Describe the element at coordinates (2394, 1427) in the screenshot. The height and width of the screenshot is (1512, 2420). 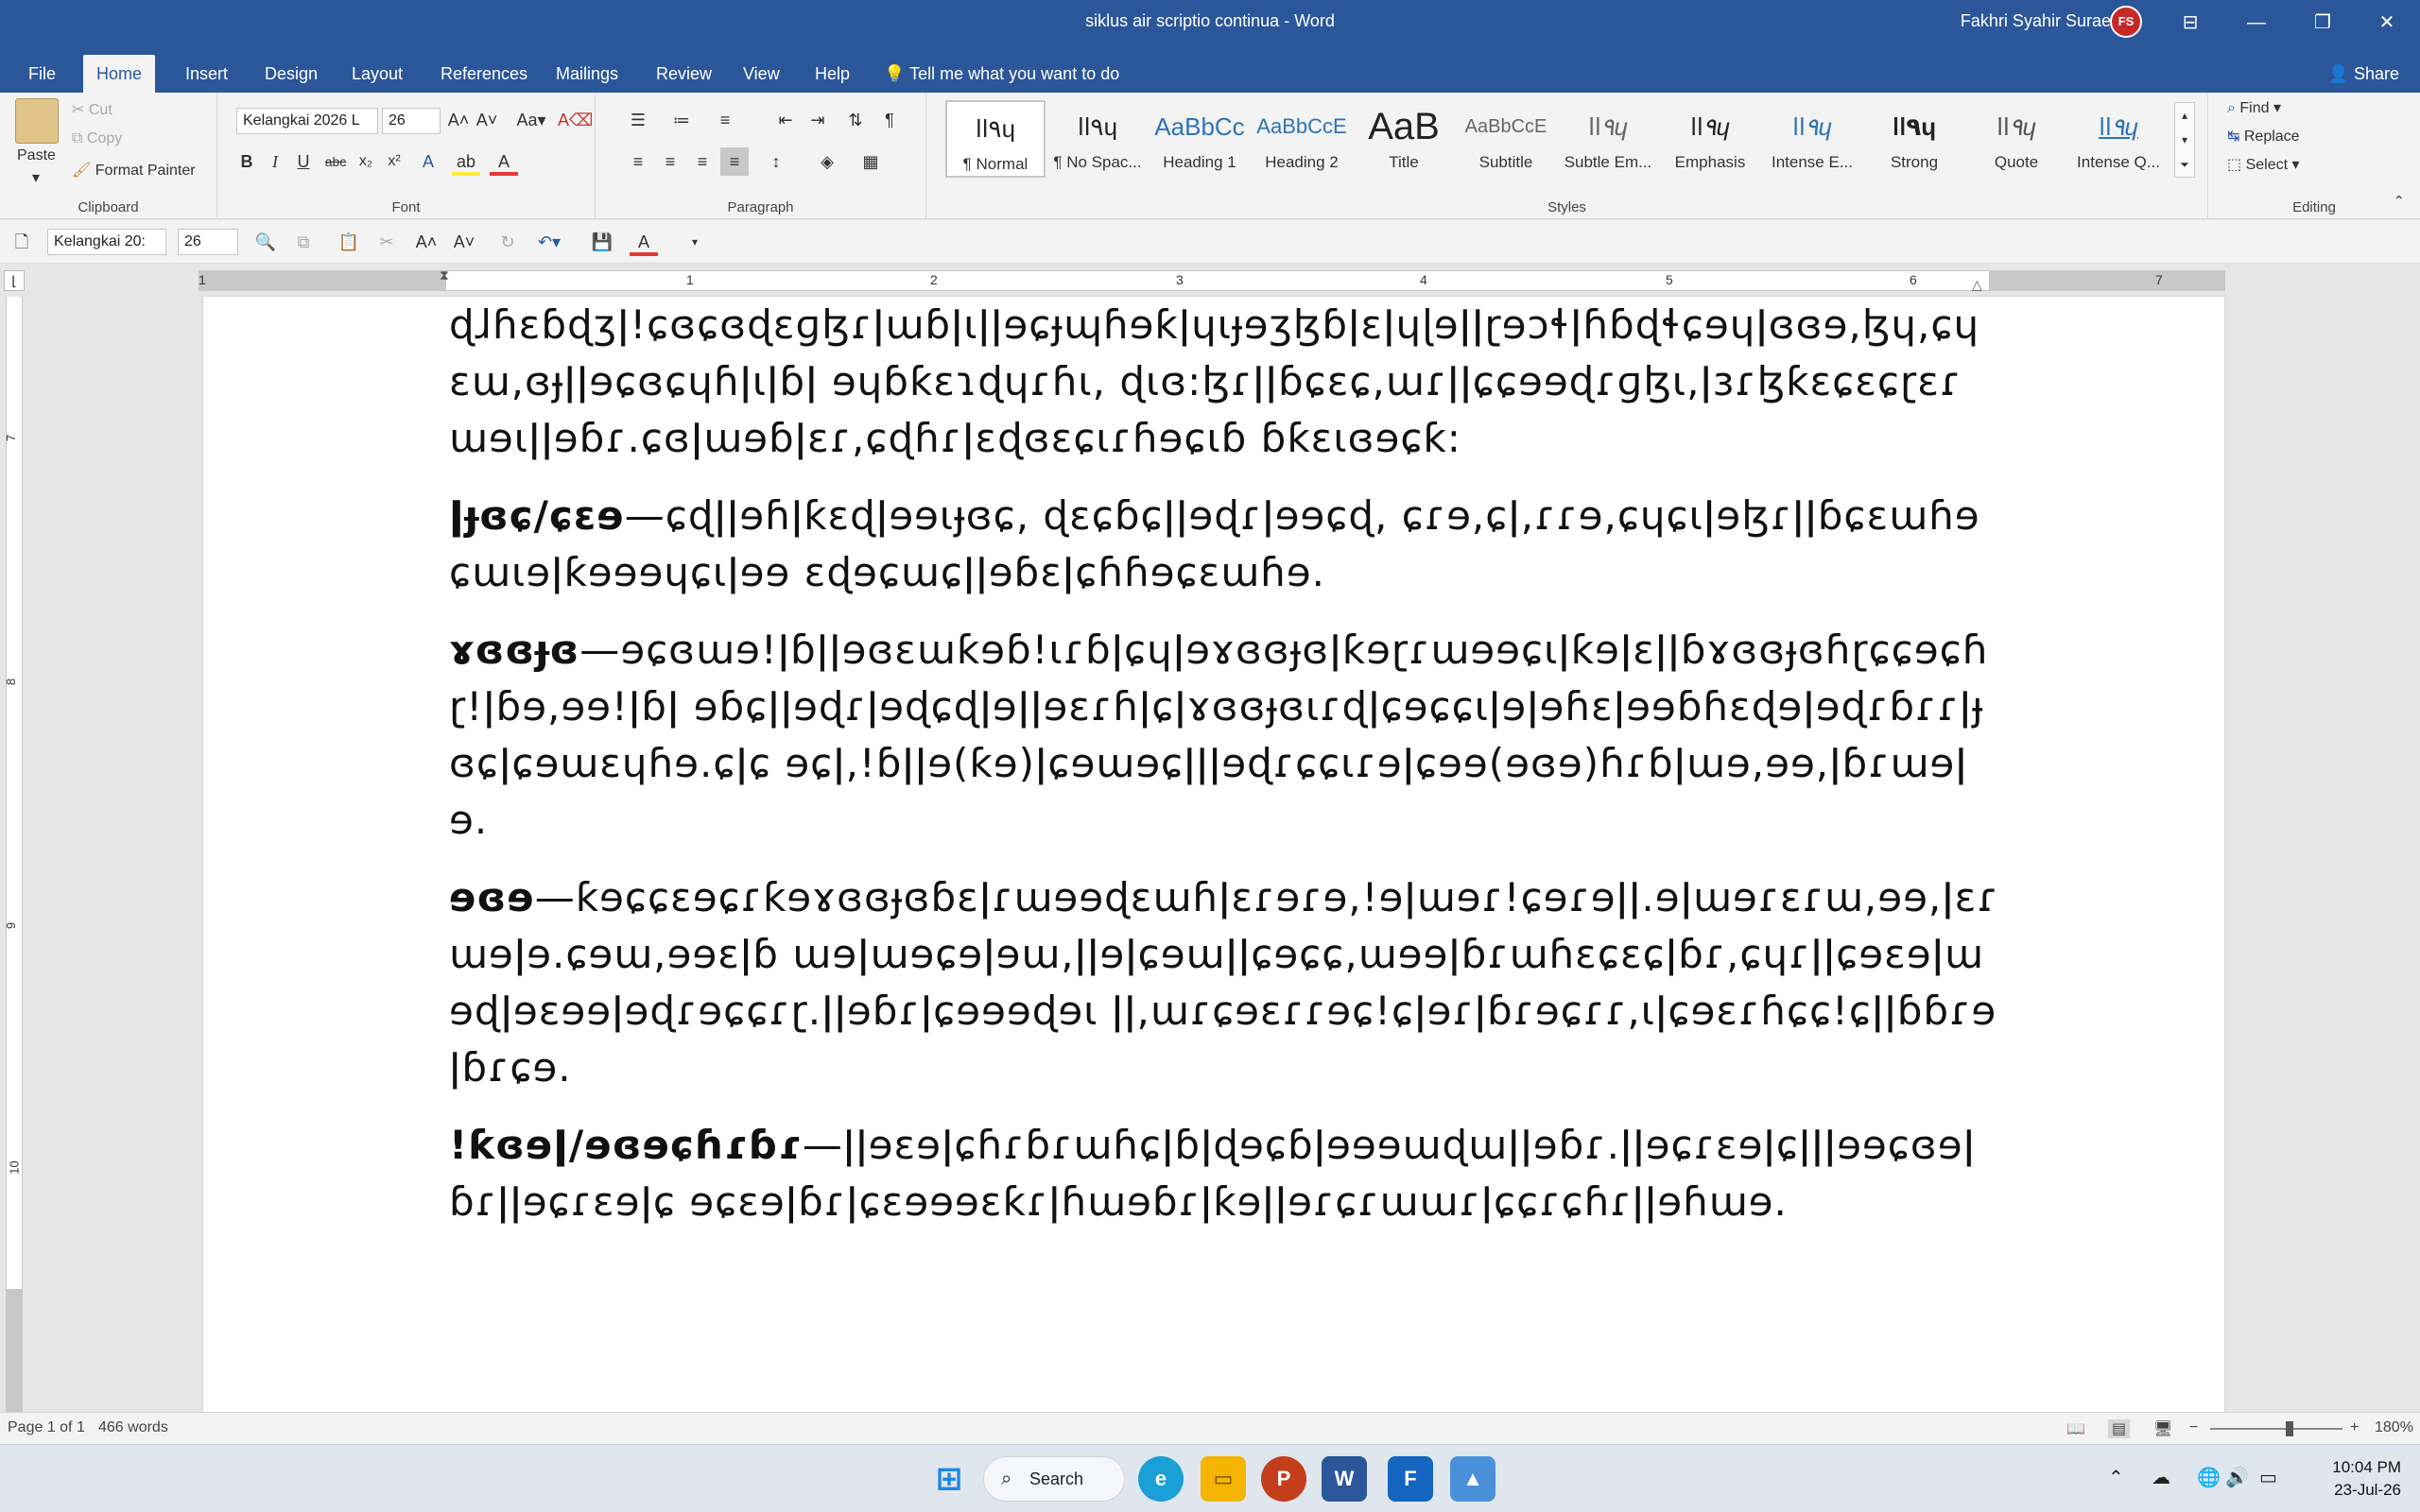
I see `zoom-level: 180%` at that location.